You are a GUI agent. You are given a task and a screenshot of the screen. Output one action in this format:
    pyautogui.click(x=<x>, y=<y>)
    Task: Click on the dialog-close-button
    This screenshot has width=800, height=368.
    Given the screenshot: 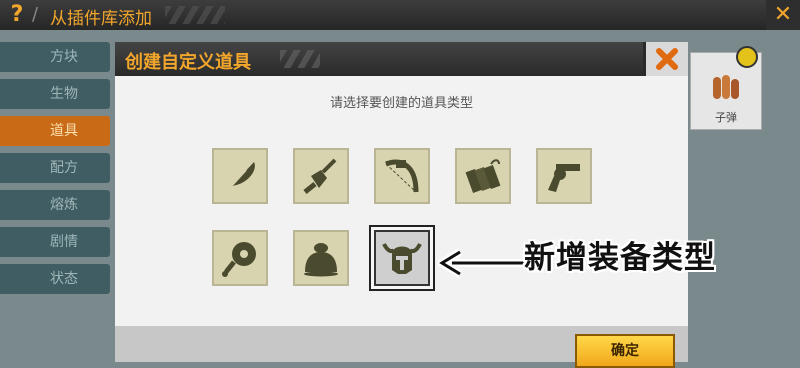 What is the action you would take?
    pyautogui.click(x=665, y=59)
    